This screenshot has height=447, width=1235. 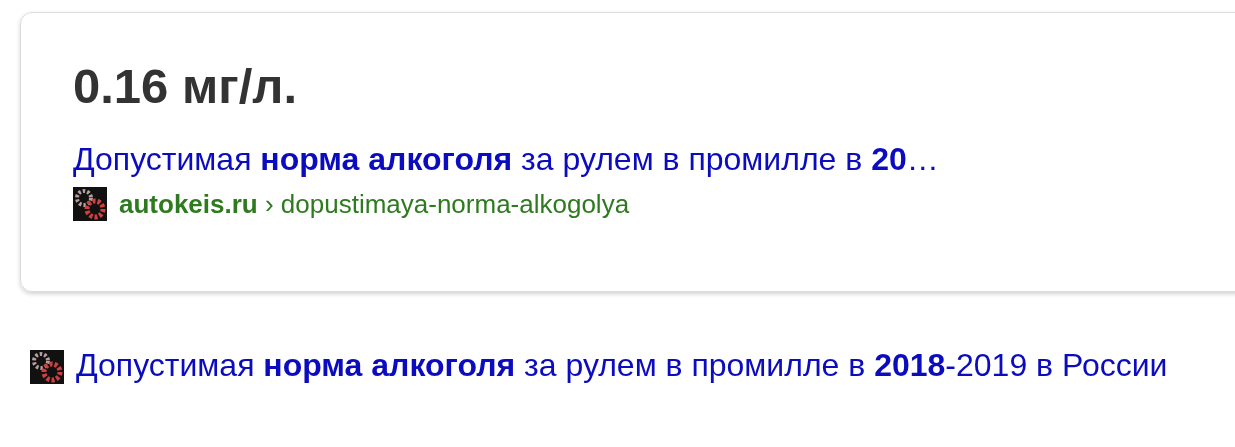 I want to click on result-link: Допустимая норма алкоголя за рулем в промилле в 2018-2019 в России, so click(x=622, y=365).